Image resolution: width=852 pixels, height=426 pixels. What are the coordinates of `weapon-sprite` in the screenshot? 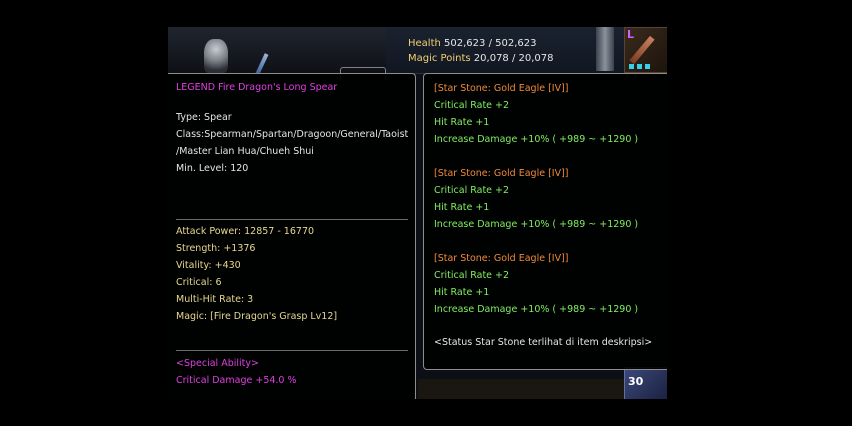 It's located at (262, 64).